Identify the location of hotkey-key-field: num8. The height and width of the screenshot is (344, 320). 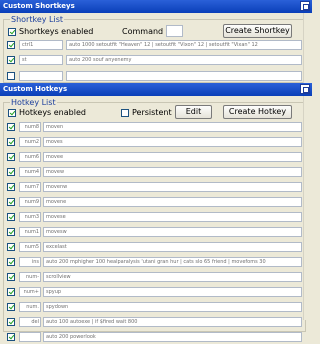
(30, 127).